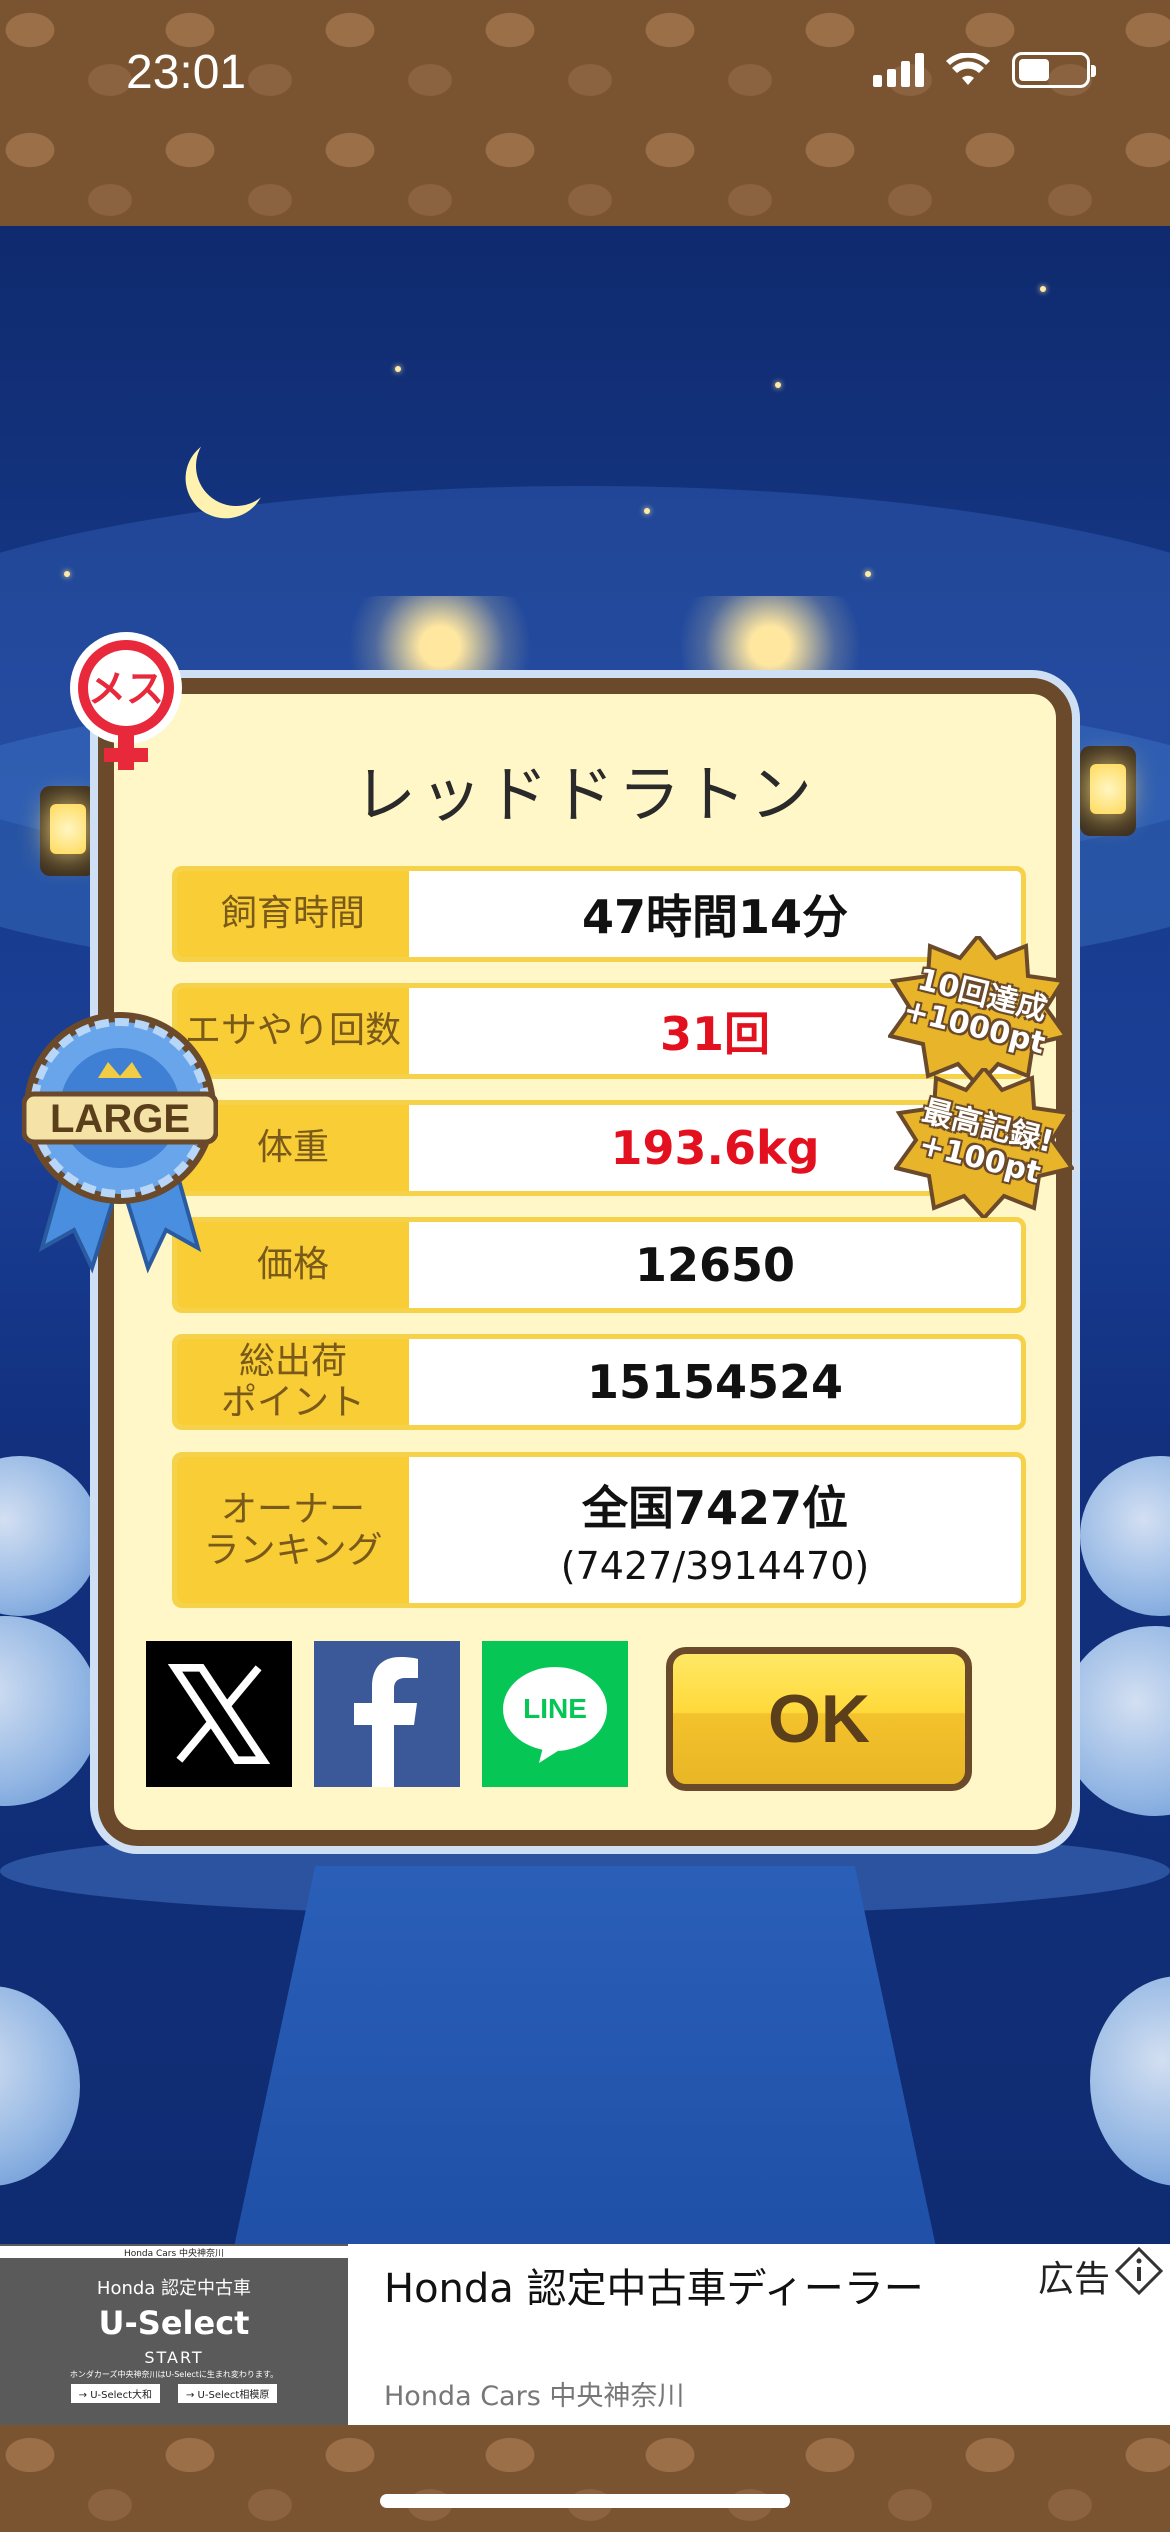 This screenshot has height=2532, width=1170. I want to click on female-gender-icon: メス, so click(126, 701).